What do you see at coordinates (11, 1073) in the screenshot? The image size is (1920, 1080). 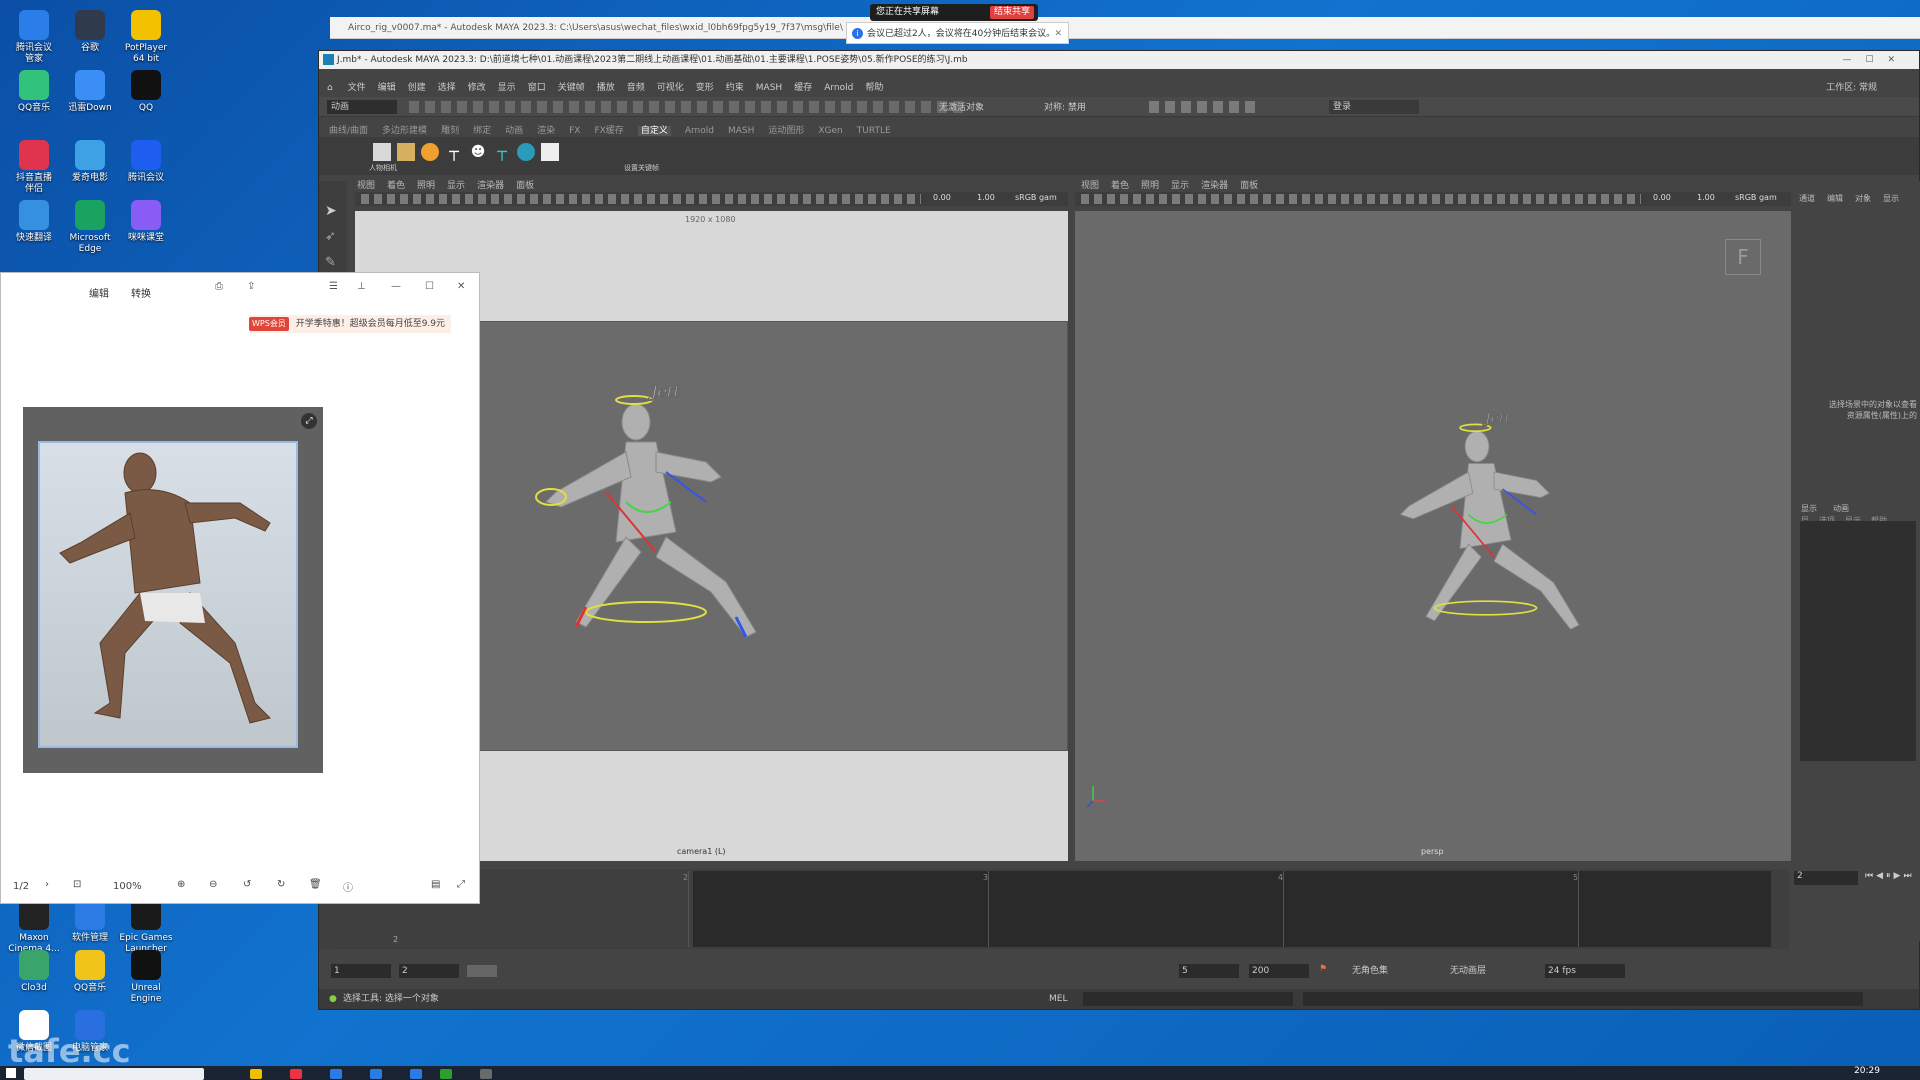 I see `start-icon` at bounding box center [11, 1073].